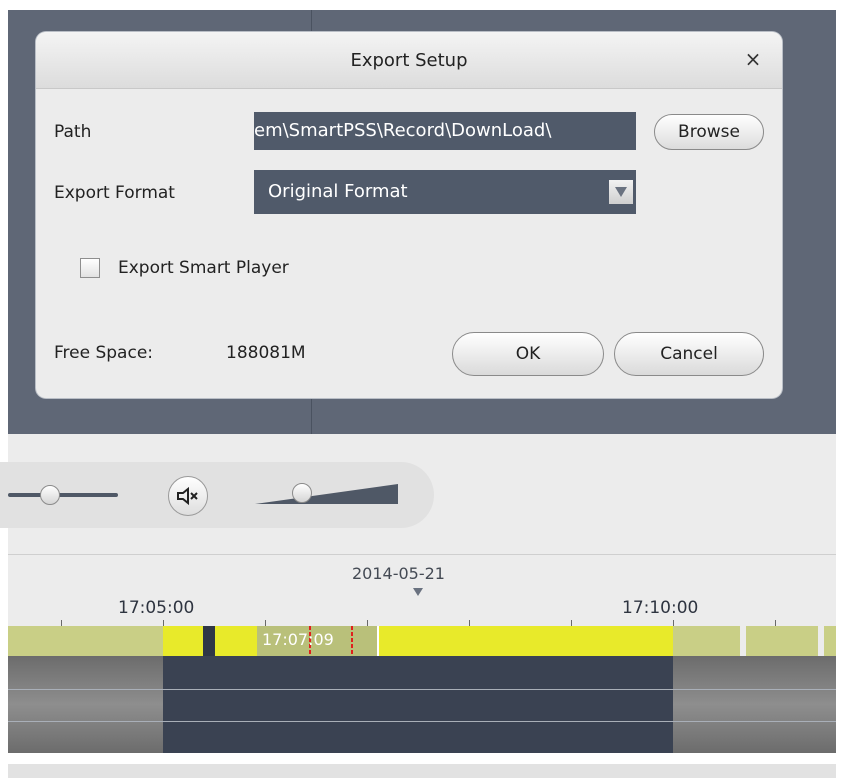 This screenshot has height=778, width=843. I want to click on mute-button, so click(188, 496).